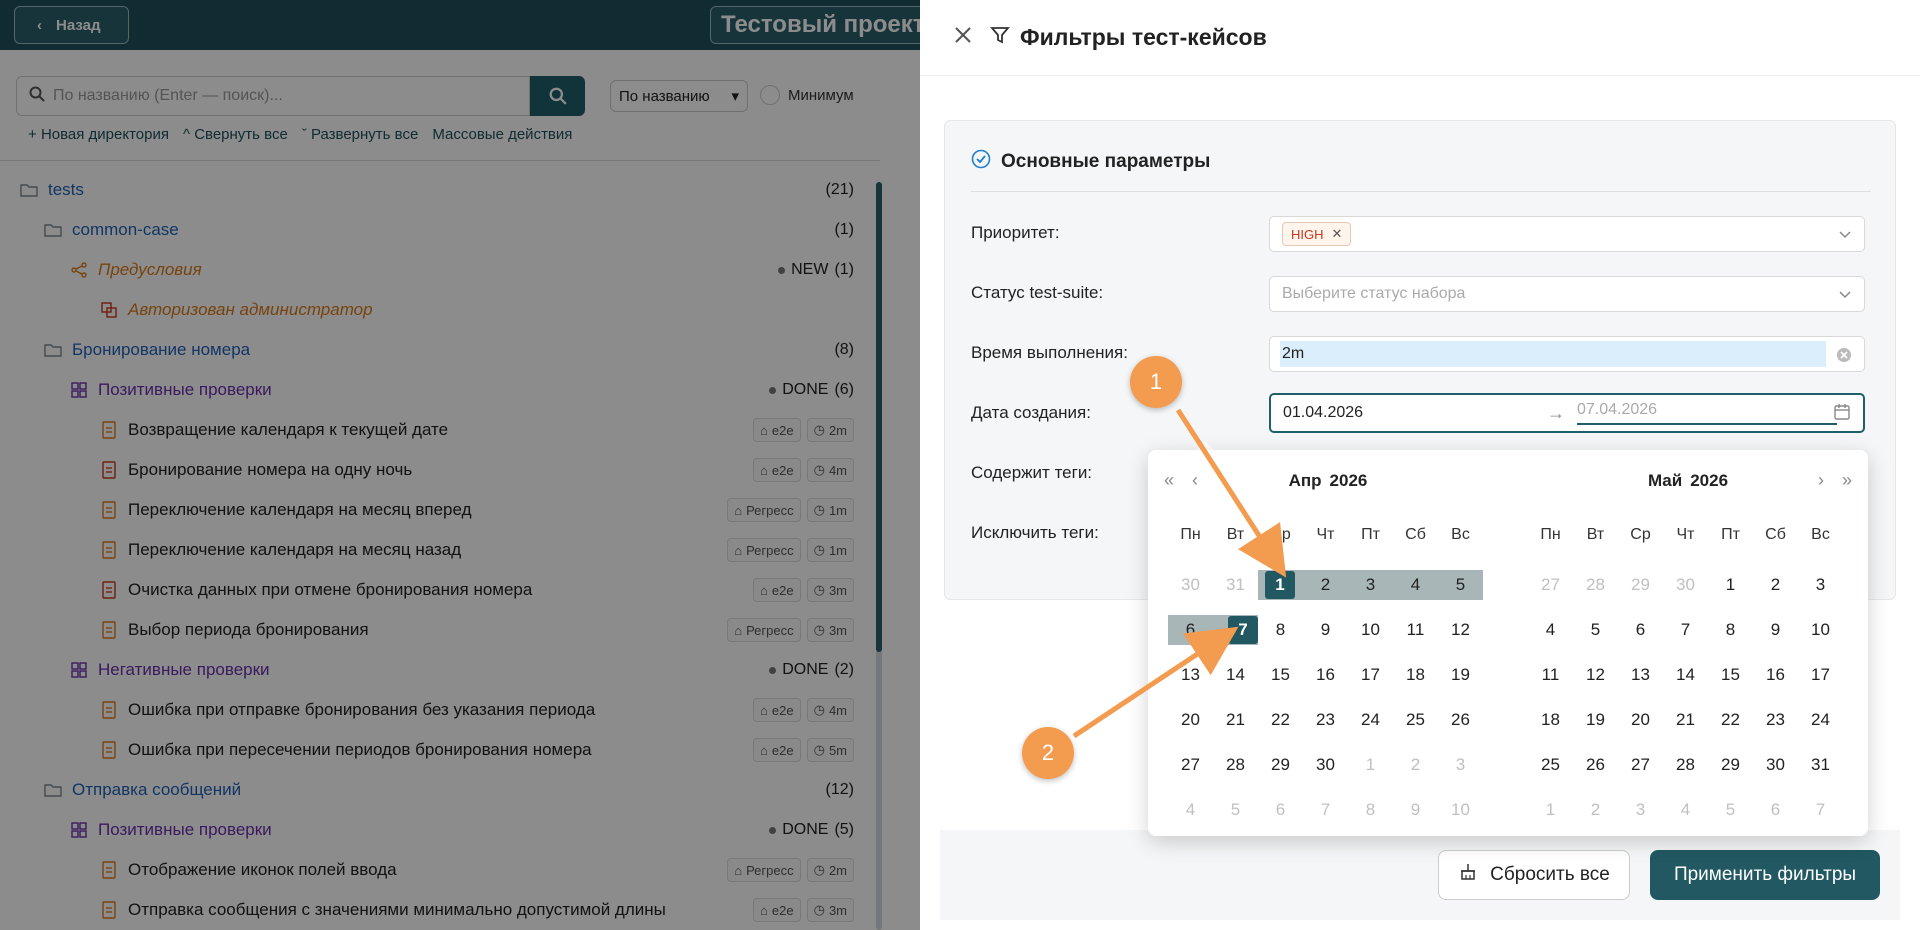 This screenshot has height=930, width=1920. What do you see at coordinates (1567, 234) in the screenshot?
I see `priority-select: HIGH ✕` at bounding box center [1567, 234].